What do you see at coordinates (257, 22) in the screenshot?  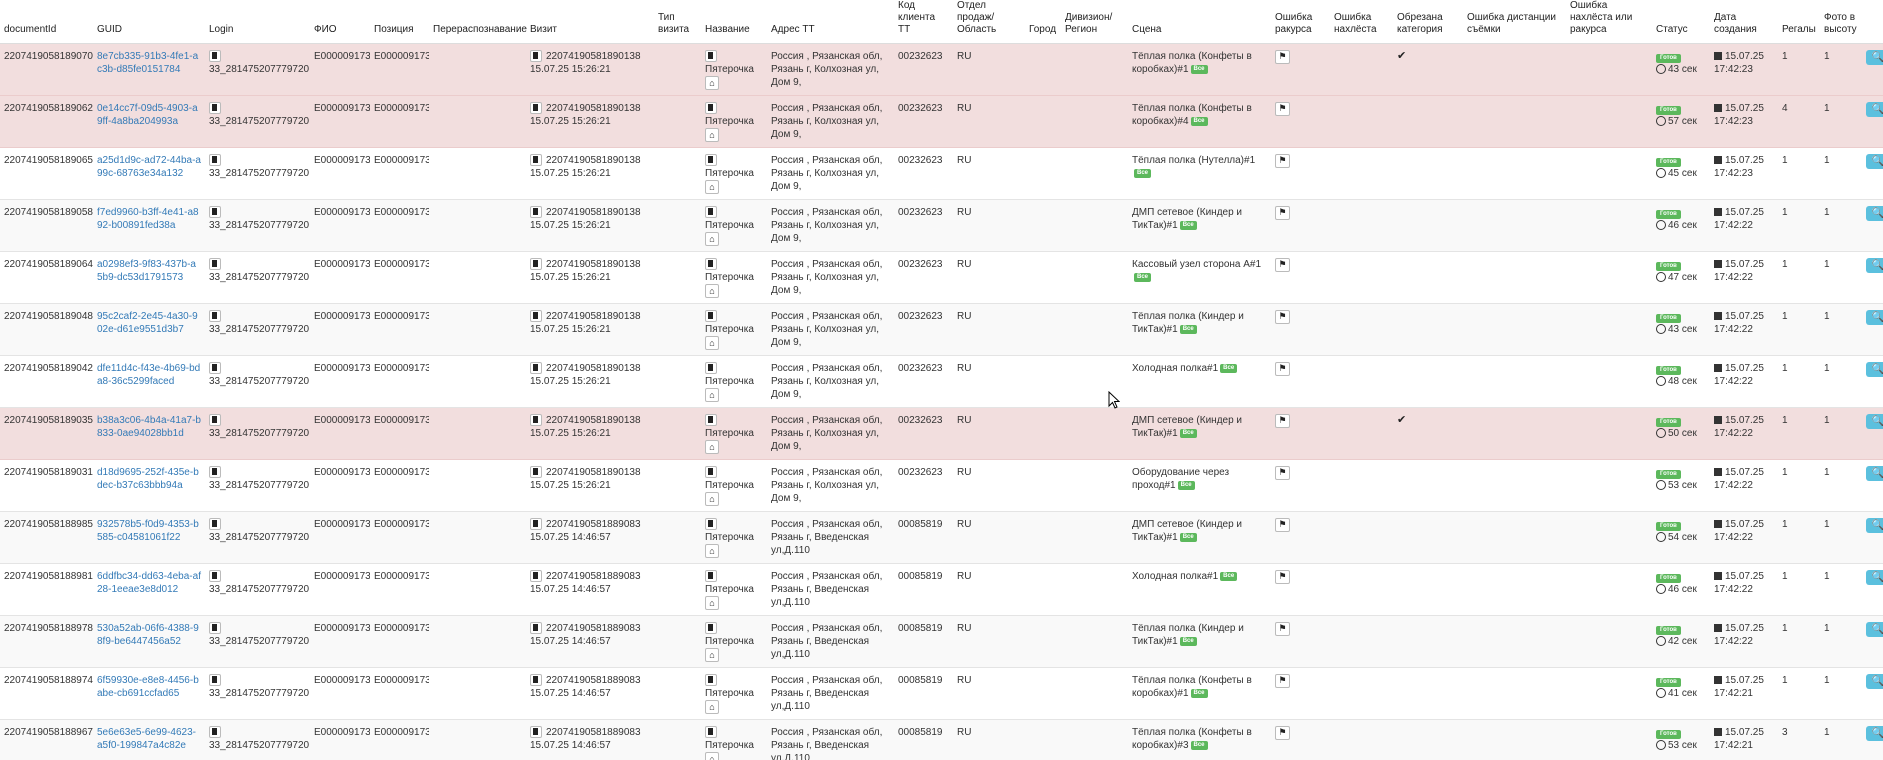 I see `col-header-login: Login` at bounding box center [257, 22].